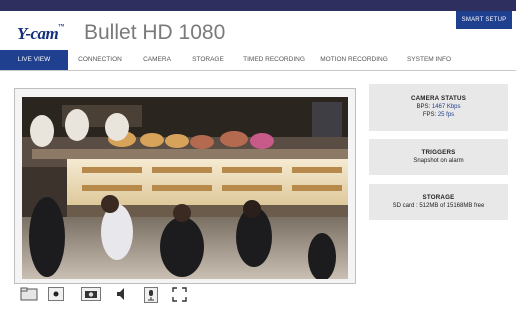 The width and height of the screenshot is (516, 312). Describe the element at coordinates (438, 161) in the screenshot. I see `triggers-text: Snapshot on alarm` at that location.